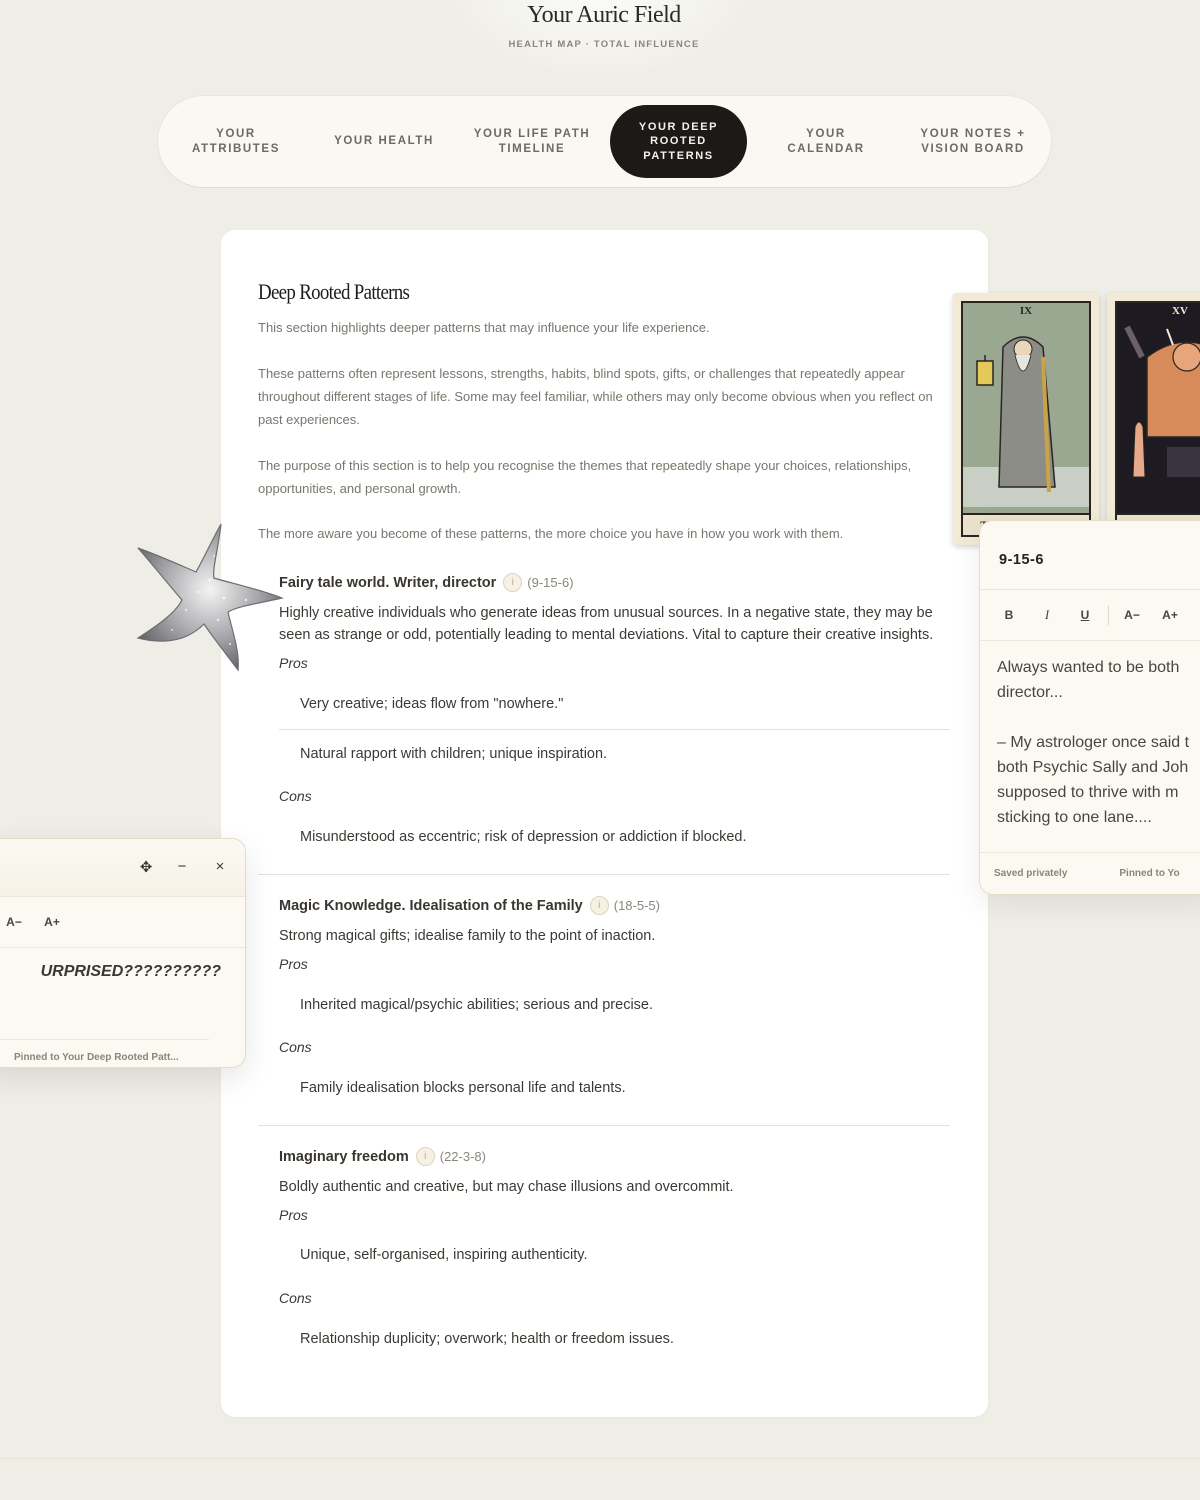 This screenshot has height=1500, width=1200. Describe the element at coordinates (1026, 311) in the screenshot. I see `tarot-numeral: IX` at that location.